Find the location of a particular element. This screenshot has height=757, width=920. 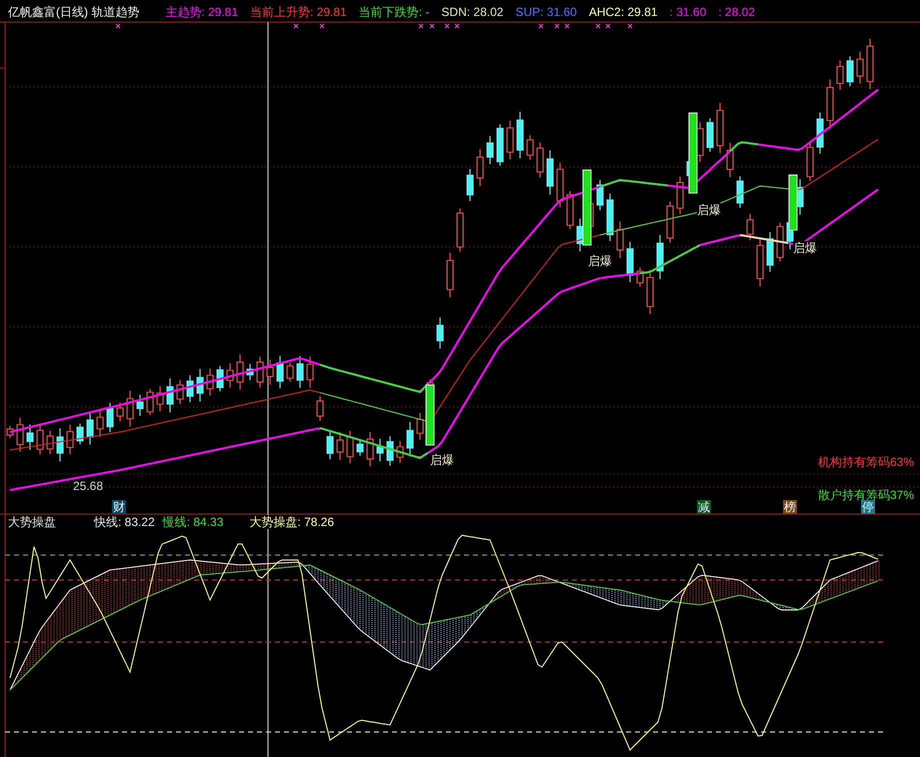

holding-note: 散户持有筹码37% is located at coordinates (866, 495).